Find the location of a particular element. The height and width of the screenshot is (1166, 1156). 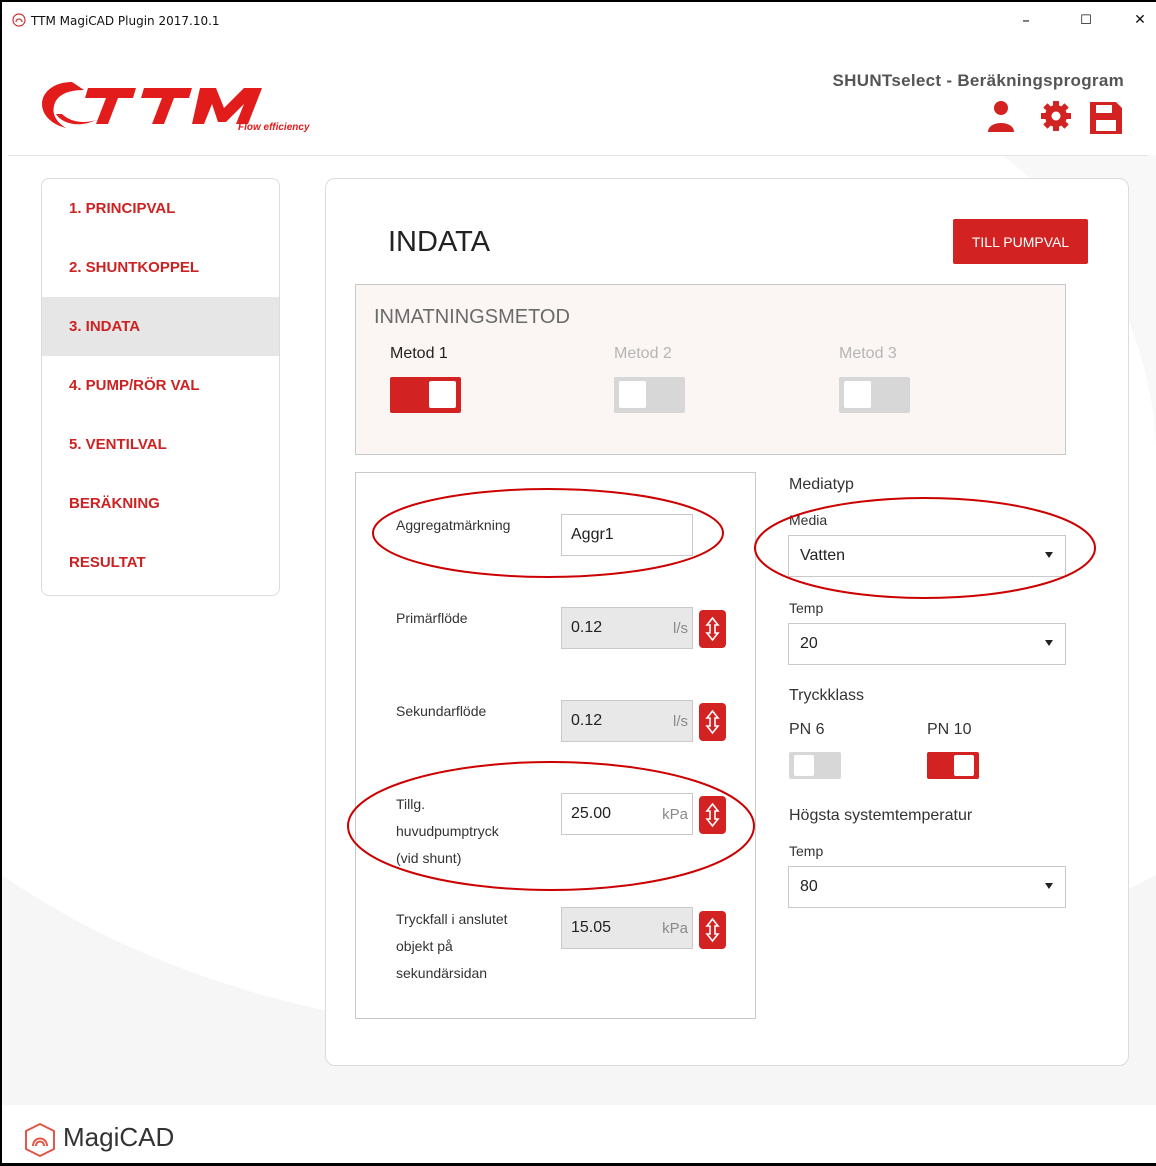

ttm-logo: Flow efficiency is located at coordinates (176, 107).